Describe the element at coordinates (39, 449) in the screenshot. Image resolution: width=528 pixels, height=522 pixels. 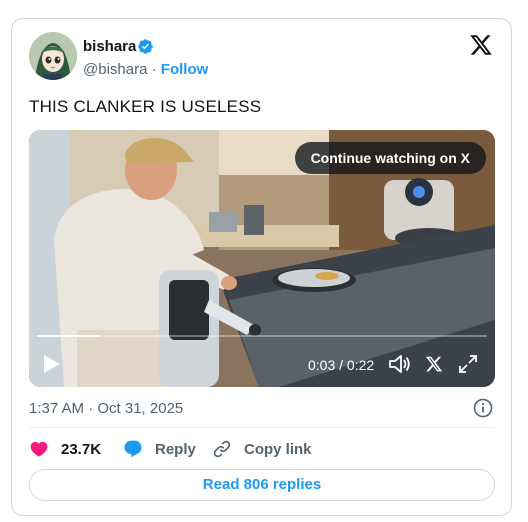
I see `heart-icon` at that location.